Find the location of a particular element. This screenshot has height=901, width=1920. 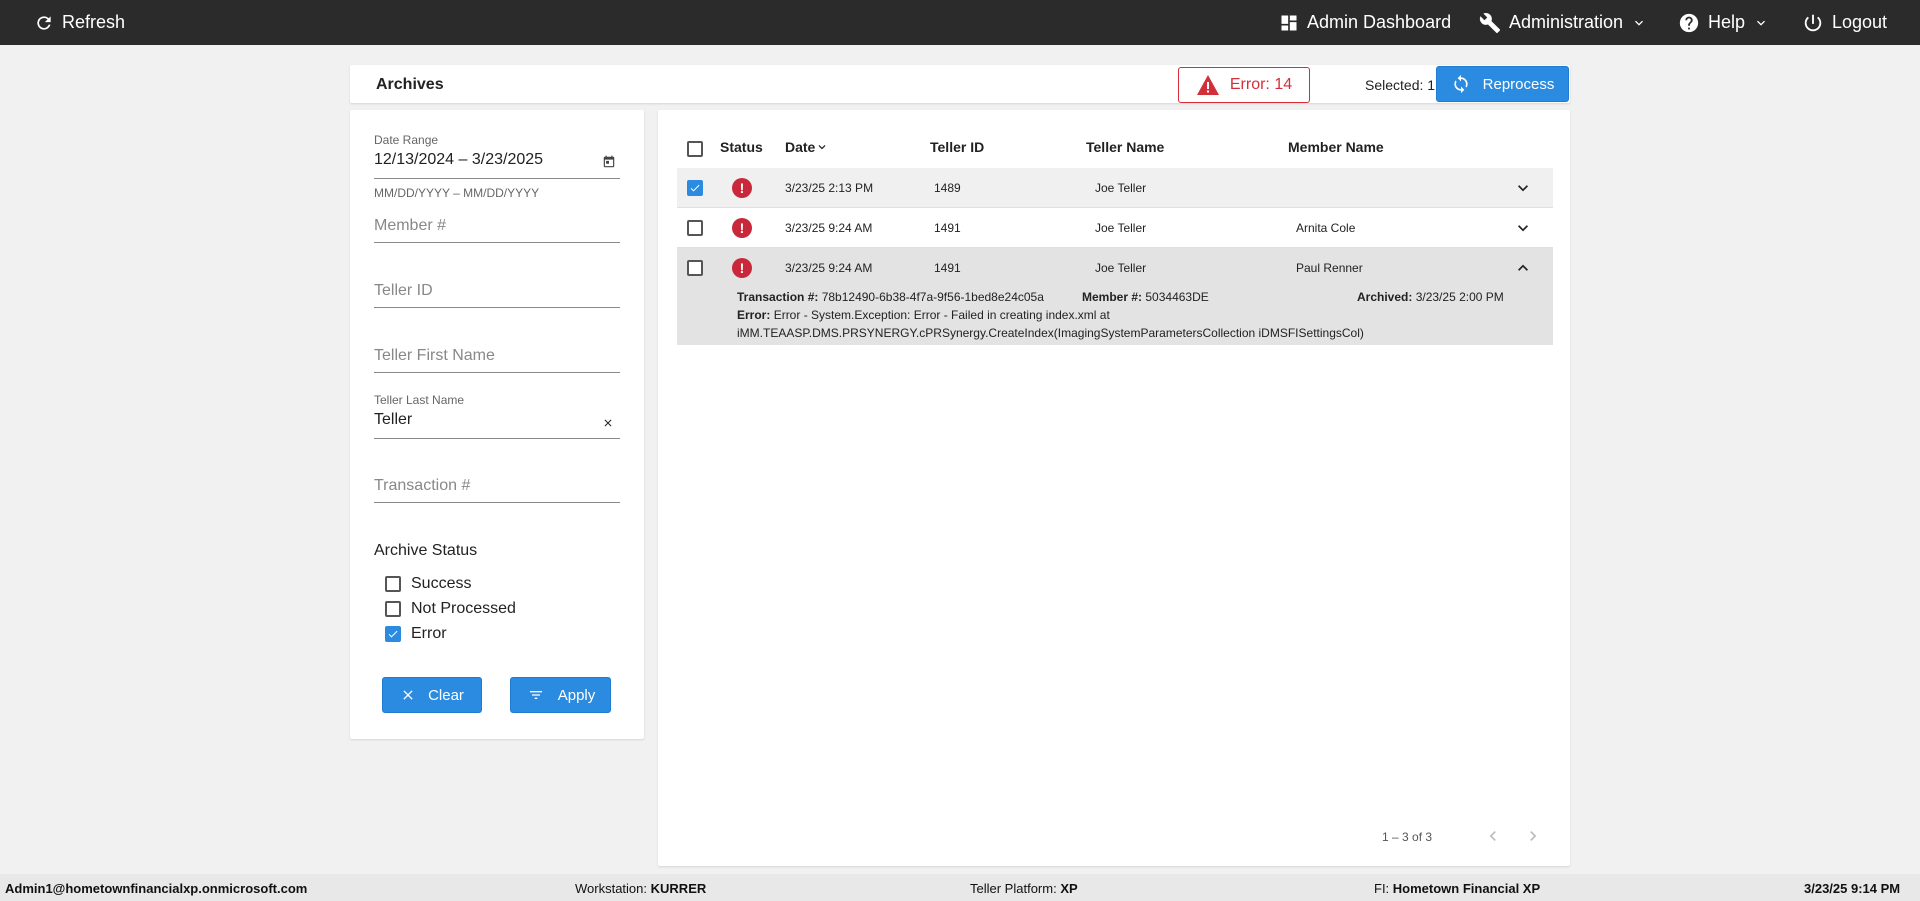

sort-desc-icon is located at coordinates (822, 147).